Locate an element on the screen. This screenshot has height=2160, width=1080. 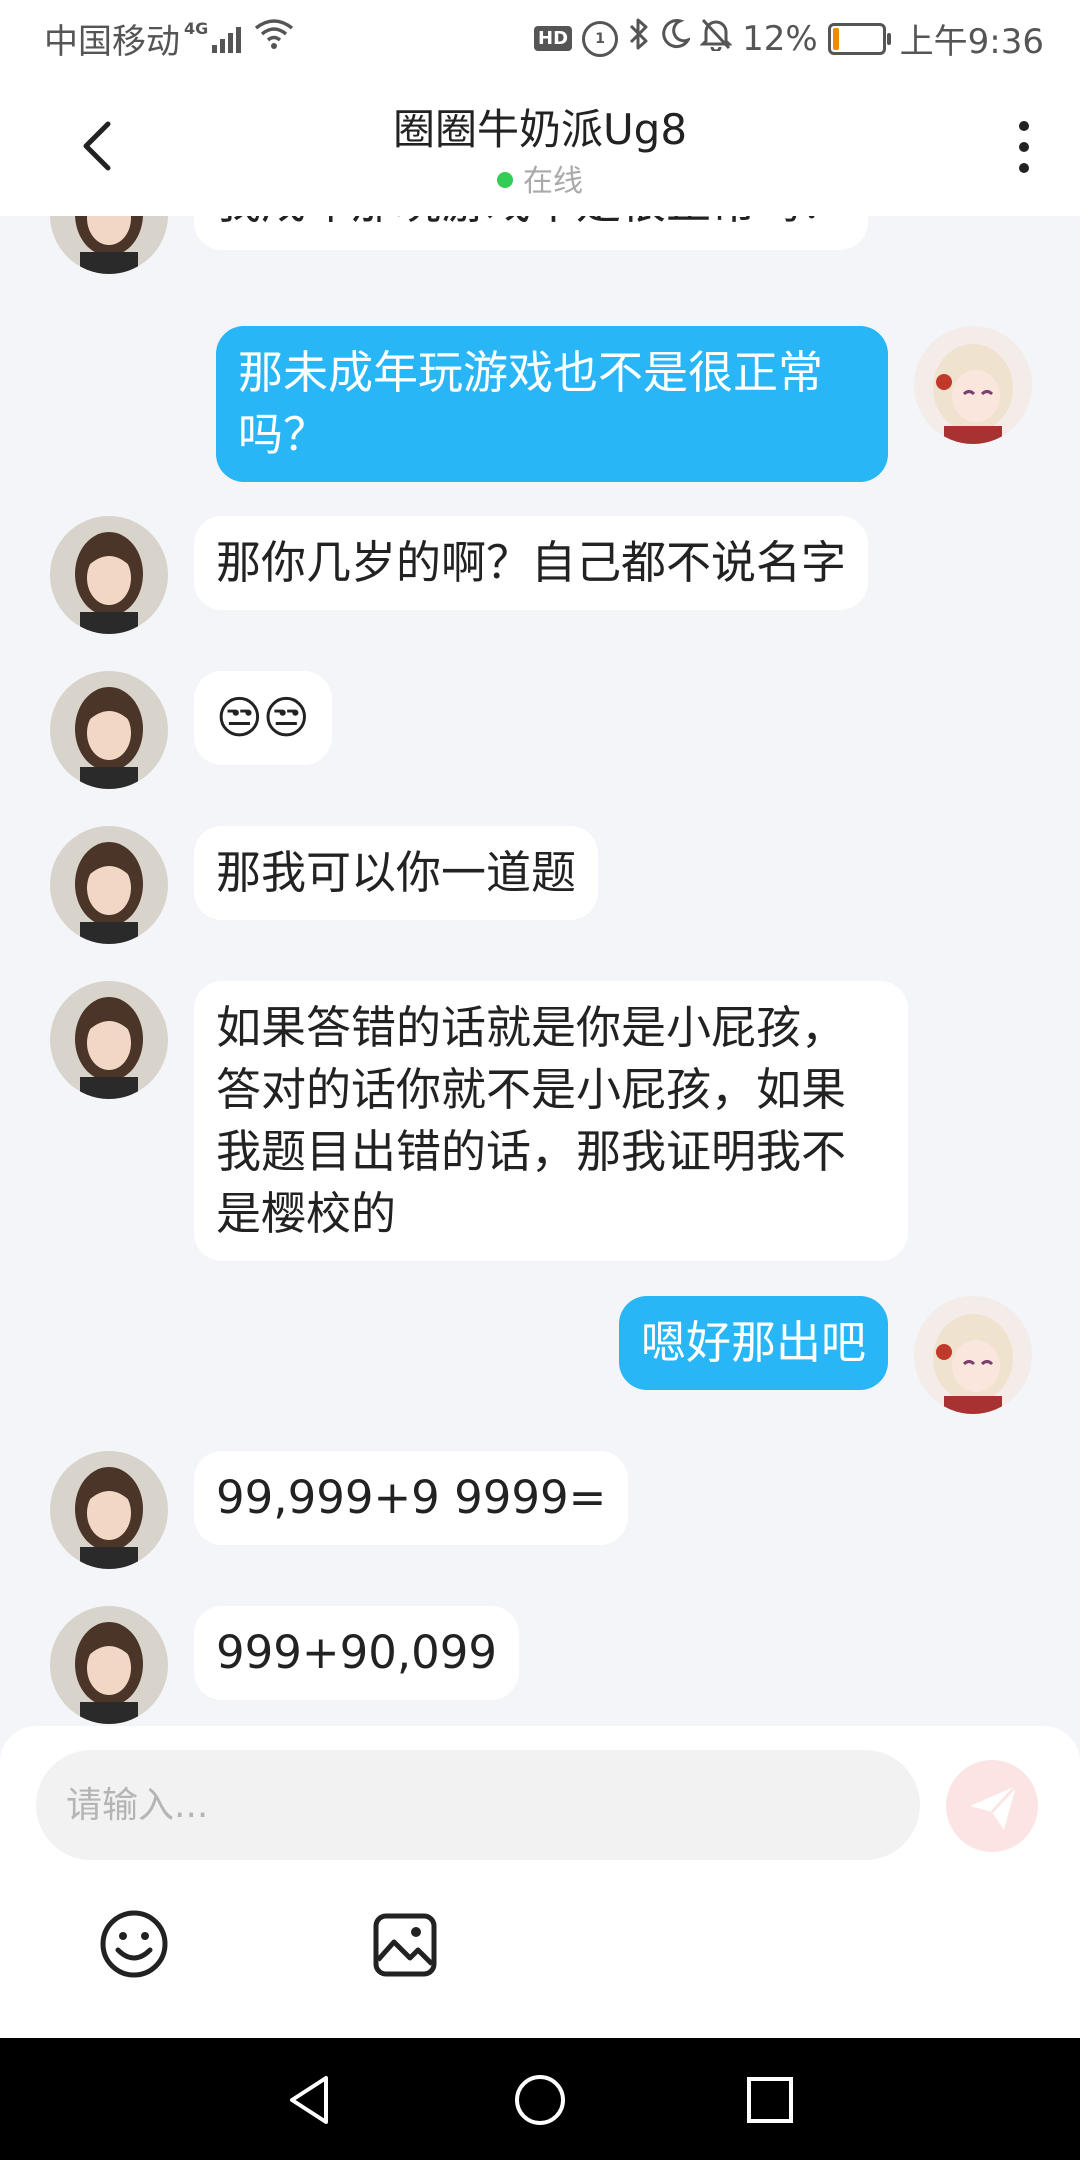
status-right: HD 1 12% 上午9:36 is located at coordinates (789, 38).